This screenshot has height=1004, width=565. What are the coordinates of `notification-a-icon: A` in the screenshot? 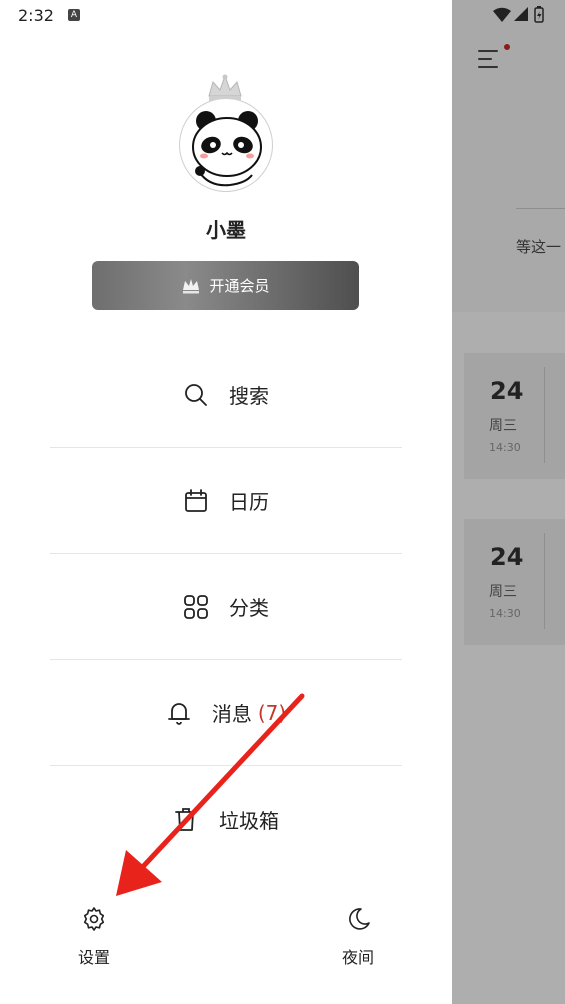 It's located at (74, 15).